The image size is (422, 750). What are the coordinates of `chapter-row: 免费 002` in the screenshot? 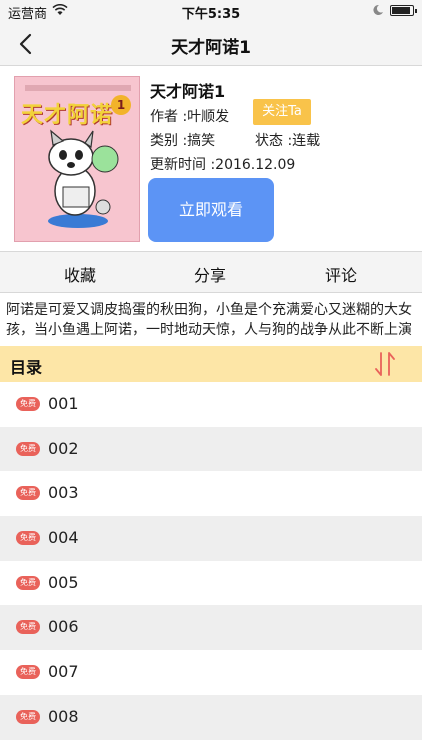 It's located at (211, 449).